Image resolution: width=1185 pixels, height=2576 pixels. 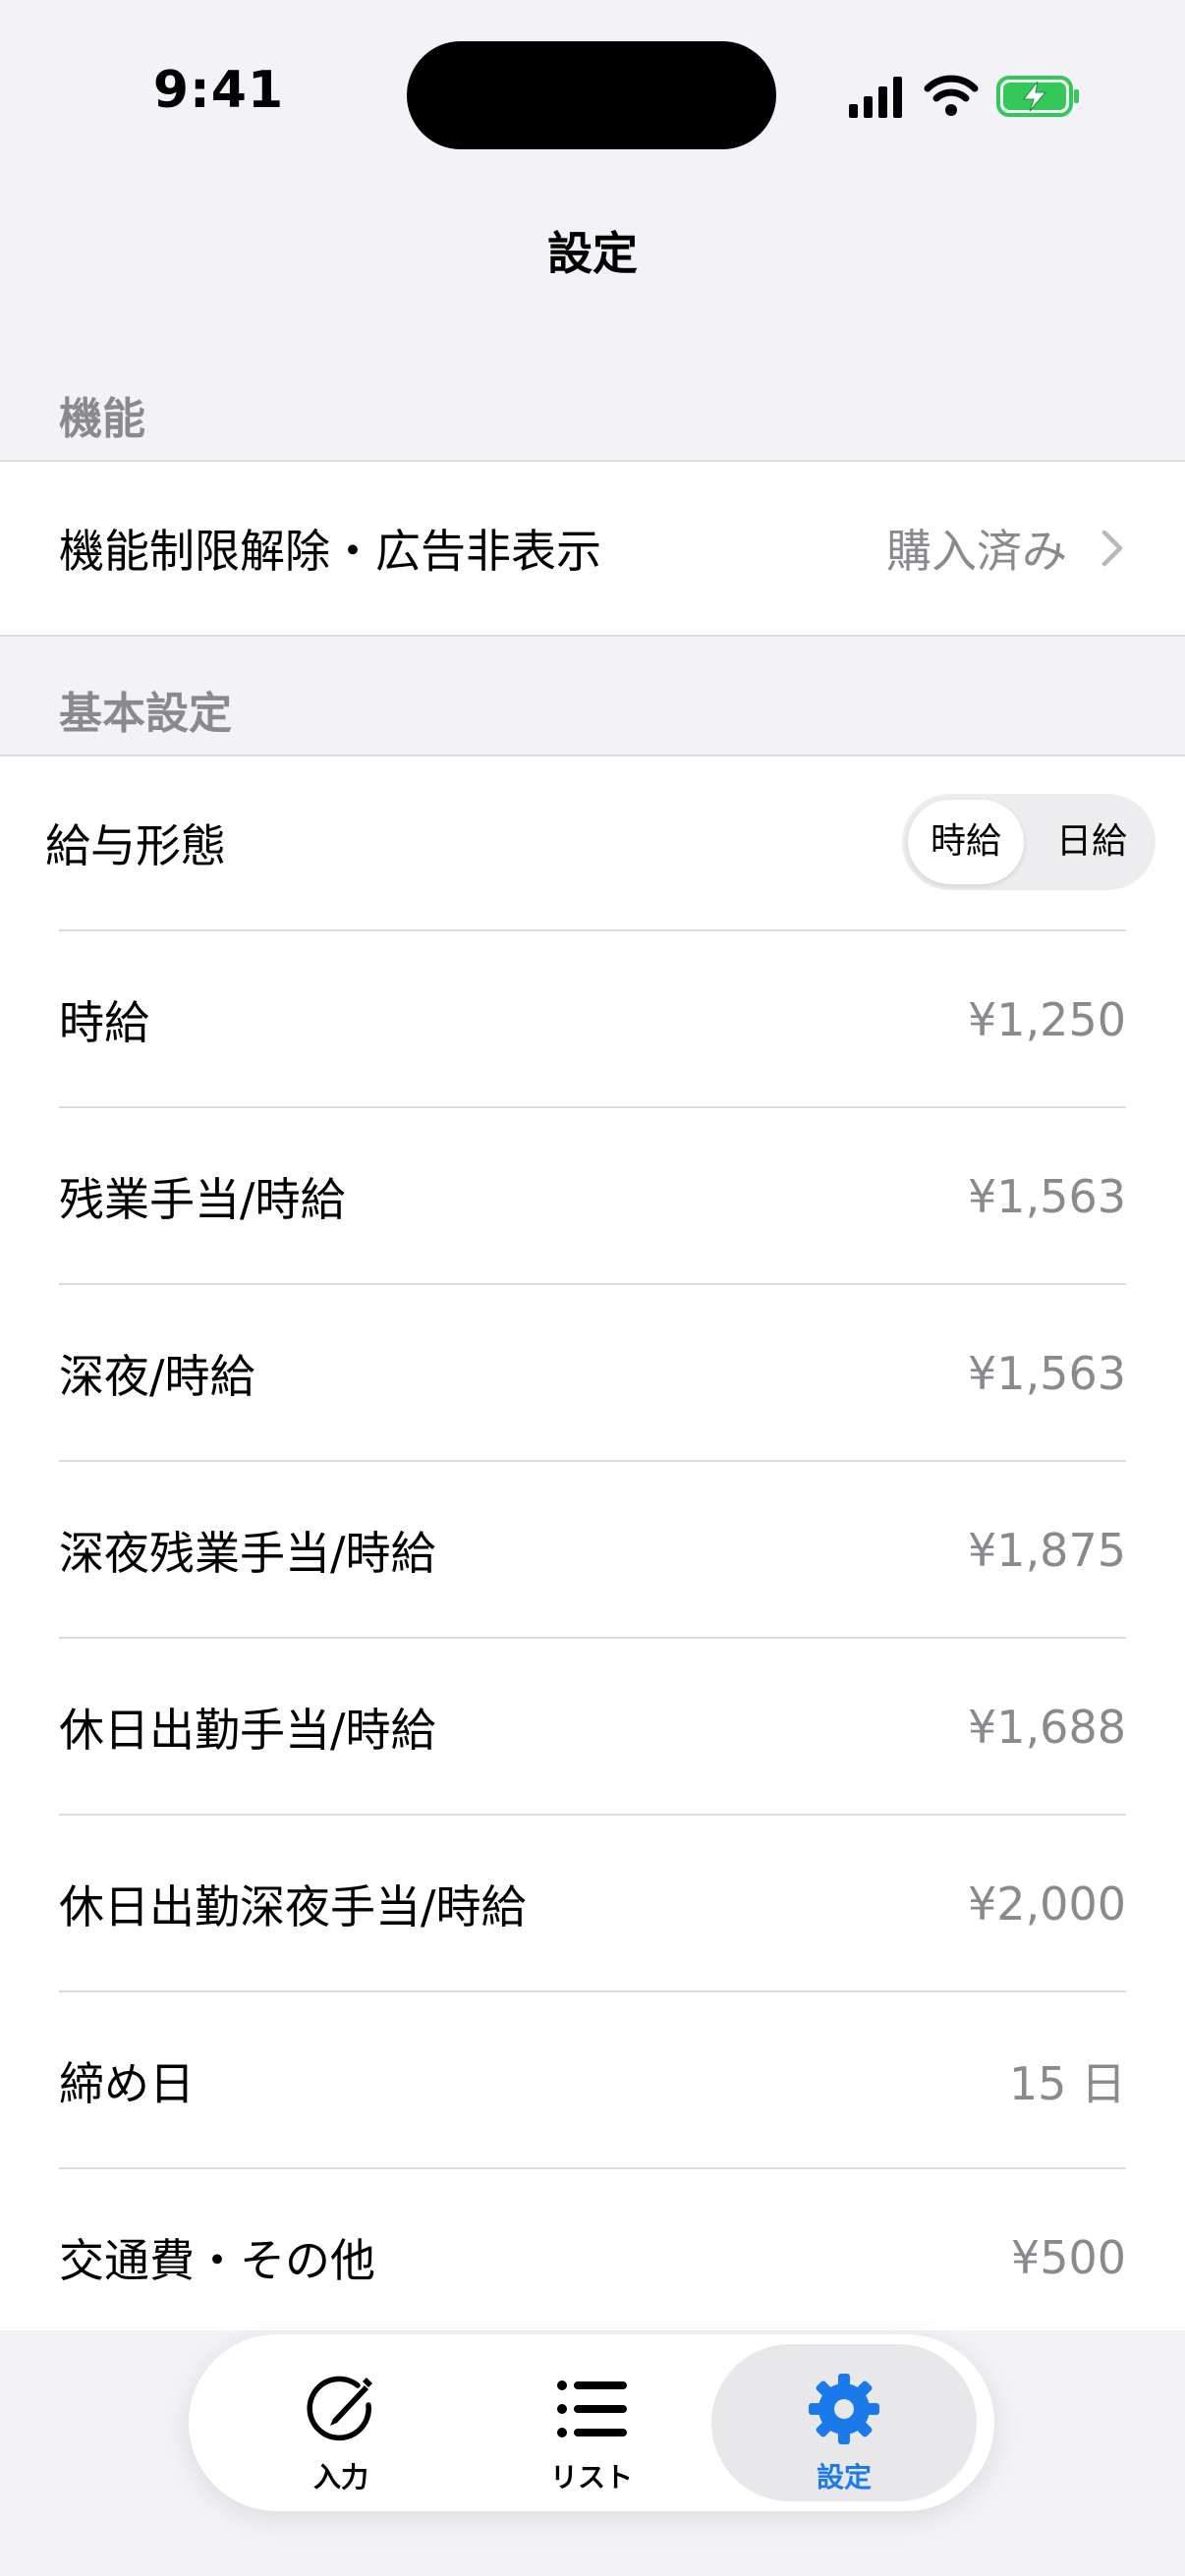 I want to click on setting-row-night-wage: 深夜/時給 ¥1,563, so click(x=592, y=1373).